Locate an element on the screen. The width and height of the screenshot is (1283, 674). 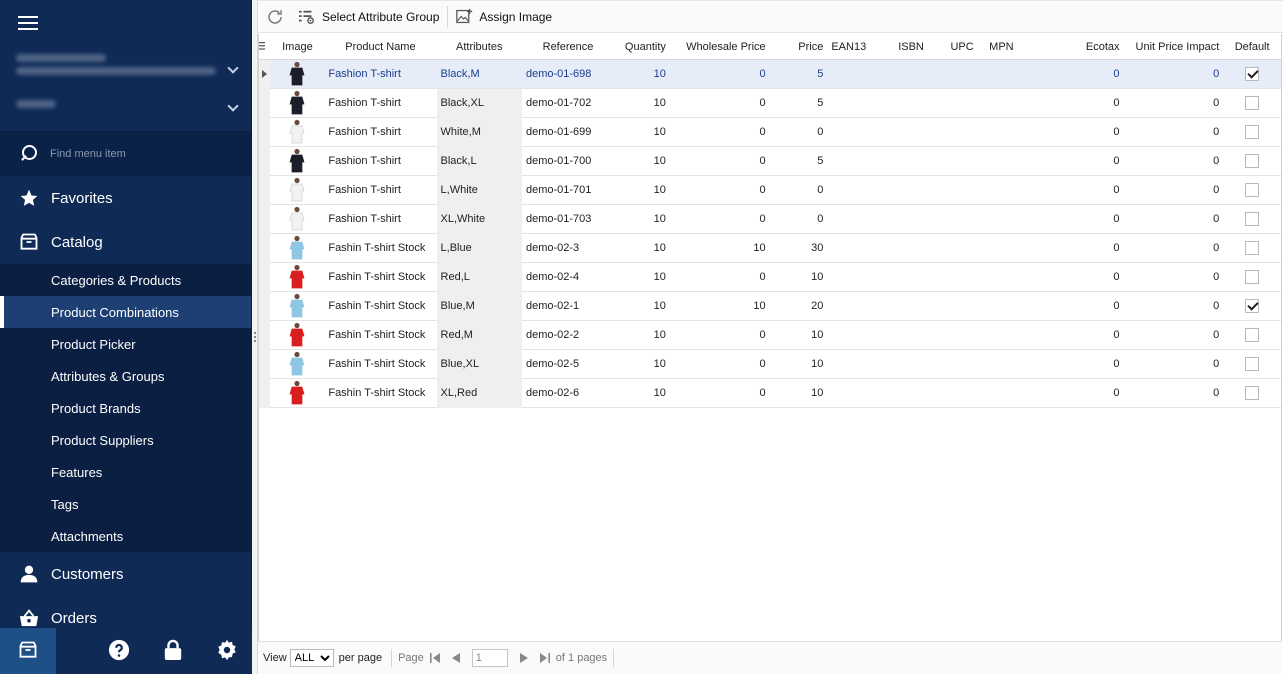
cell-attributes: XL,Red is located at coordinates (479, 393).